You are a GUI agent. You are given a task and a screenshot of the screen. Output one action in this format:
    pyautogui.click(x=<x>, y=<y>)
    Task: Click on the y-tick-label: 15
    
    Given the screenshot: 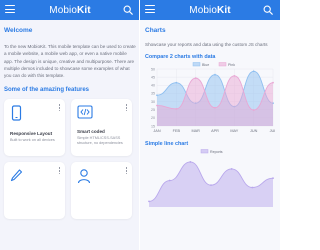 What is the action you would take?
    pyautogui.click(x=153, y=126)
    